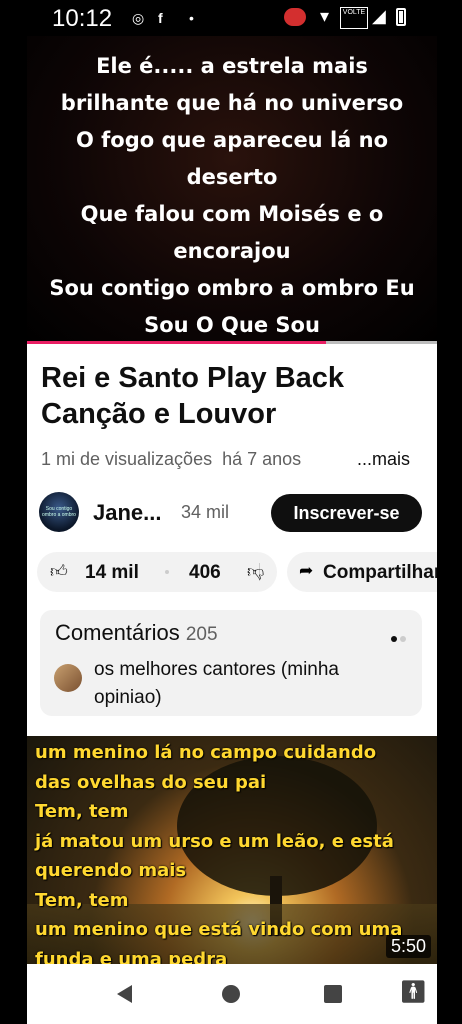 Image resolution: width=462 pixels, height=1024 pixels. What do you see at coordinates (232, 325) in the screenshot?
I see `lyric-line: Sou O Que Sou` at bounding box center [232, 325].